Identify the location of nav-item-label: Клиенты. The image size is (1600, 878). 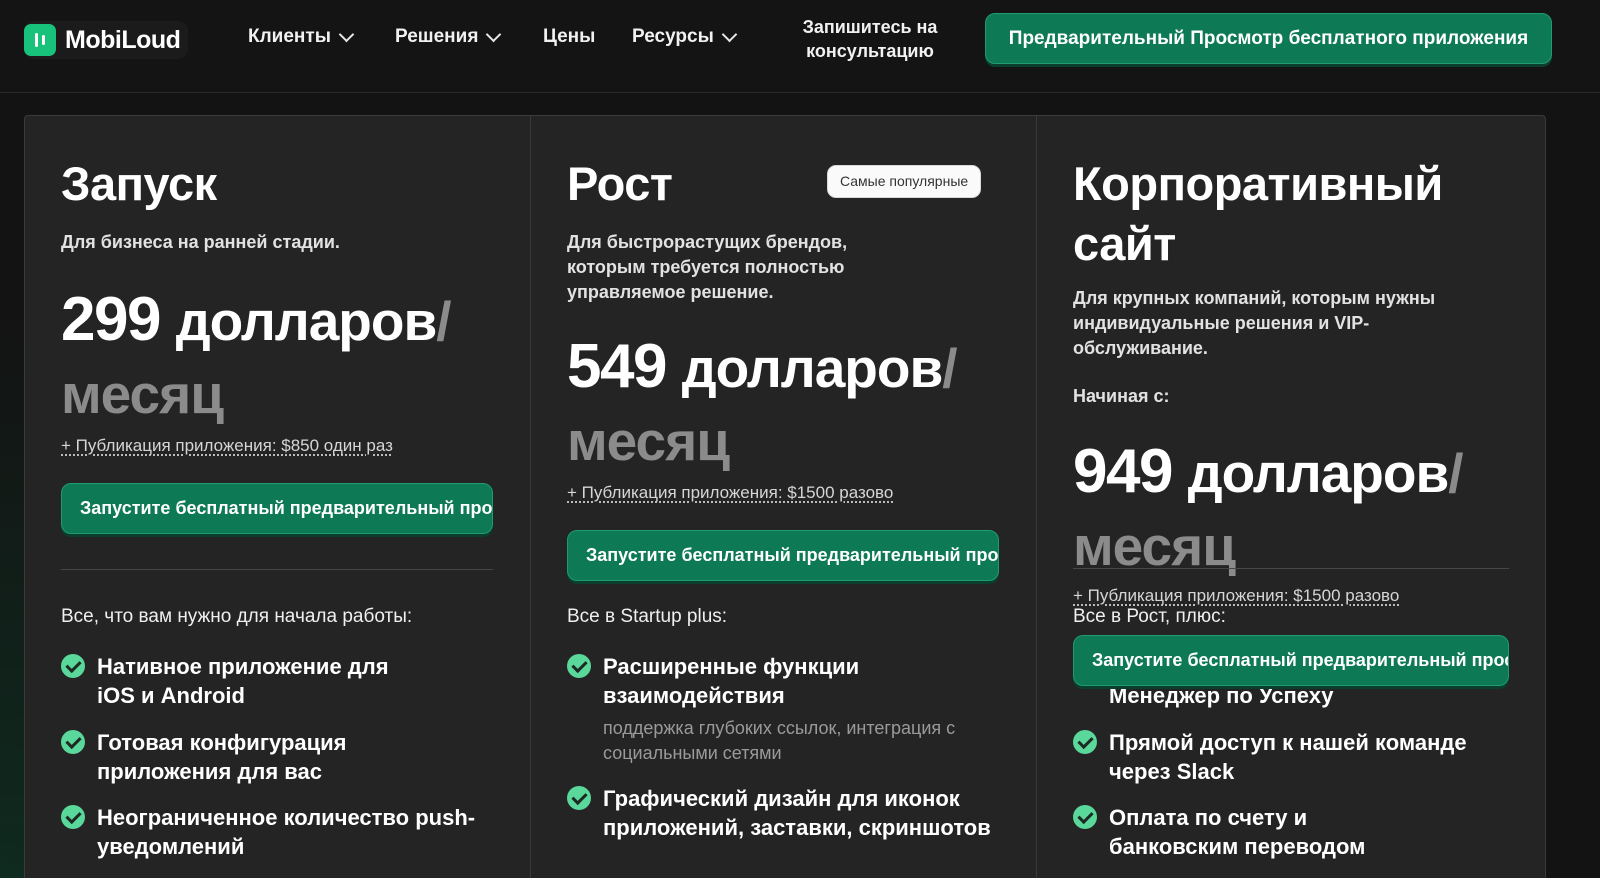
(289, 36).